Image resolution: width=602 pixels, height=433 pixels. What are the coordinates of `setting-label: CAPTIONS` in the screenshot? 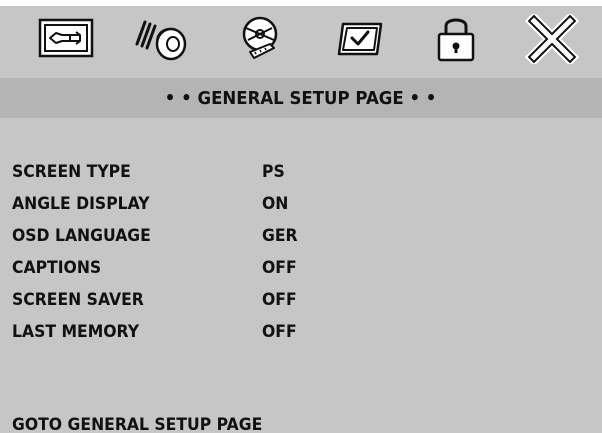 It's located at (57, 268).